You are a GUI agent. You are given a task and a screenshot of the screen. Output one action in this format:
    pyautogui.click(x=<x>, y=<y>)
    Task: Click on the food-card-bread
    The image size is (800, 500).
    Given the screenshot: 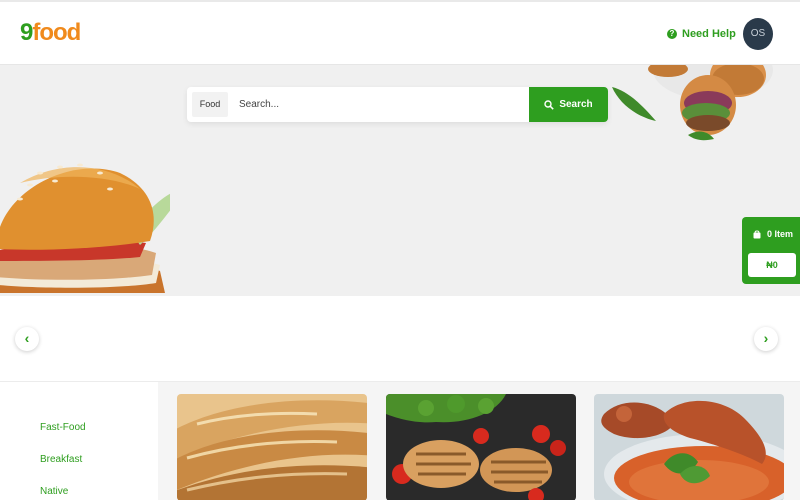 What is the action you would take?
    pyautogui.click(x=272, y=447)
    